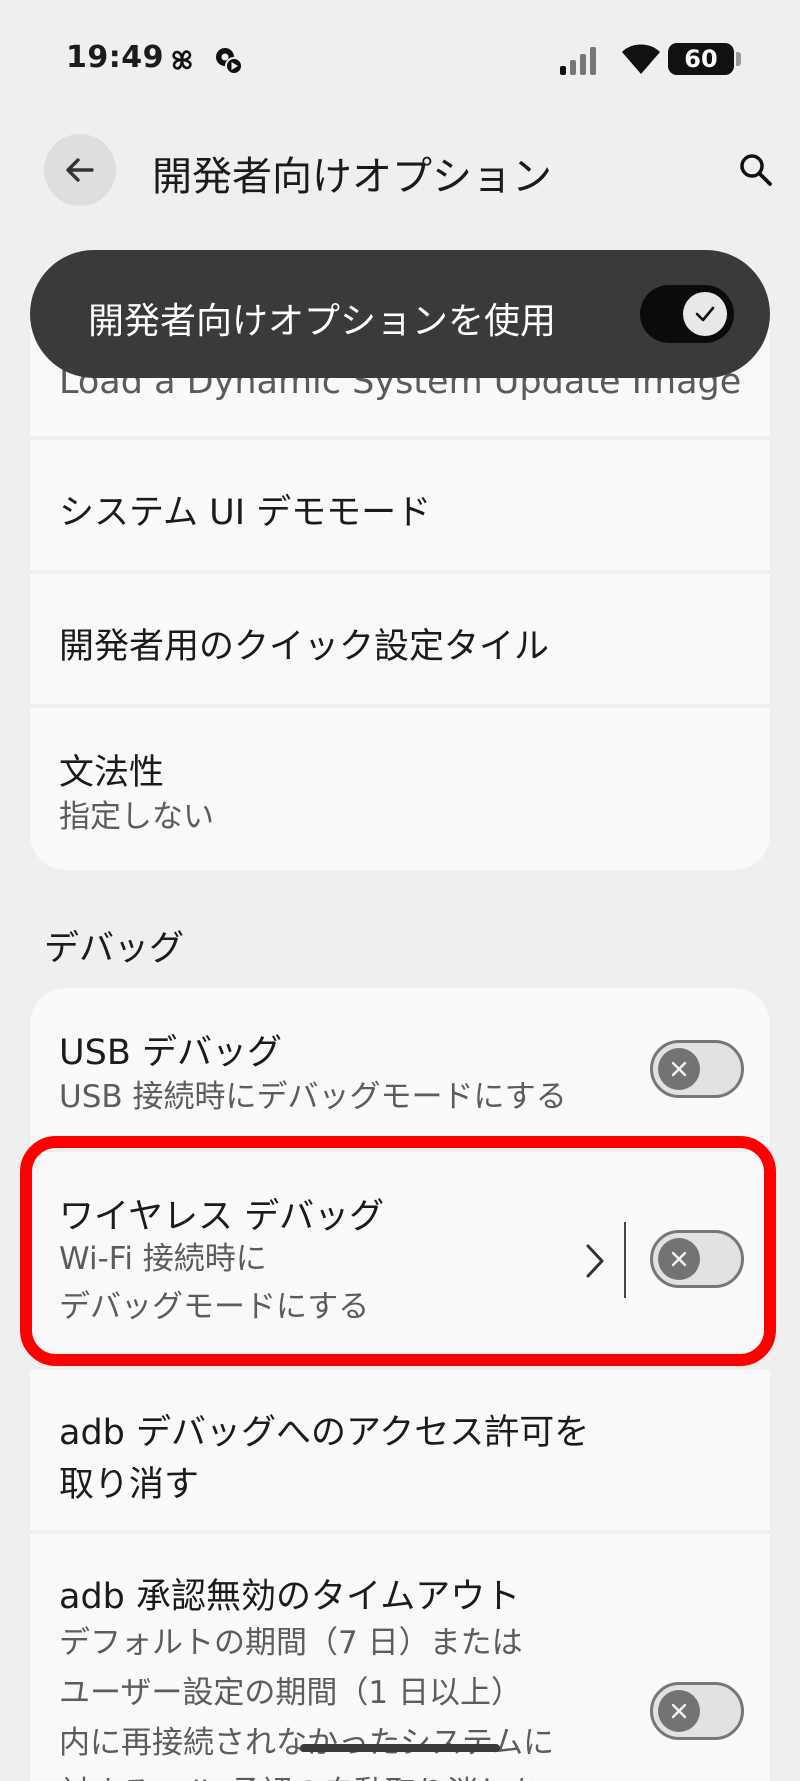 This screenshot has width=800, height=1781. I want to click on status-bar: 19:49 60, so click(400, 60).